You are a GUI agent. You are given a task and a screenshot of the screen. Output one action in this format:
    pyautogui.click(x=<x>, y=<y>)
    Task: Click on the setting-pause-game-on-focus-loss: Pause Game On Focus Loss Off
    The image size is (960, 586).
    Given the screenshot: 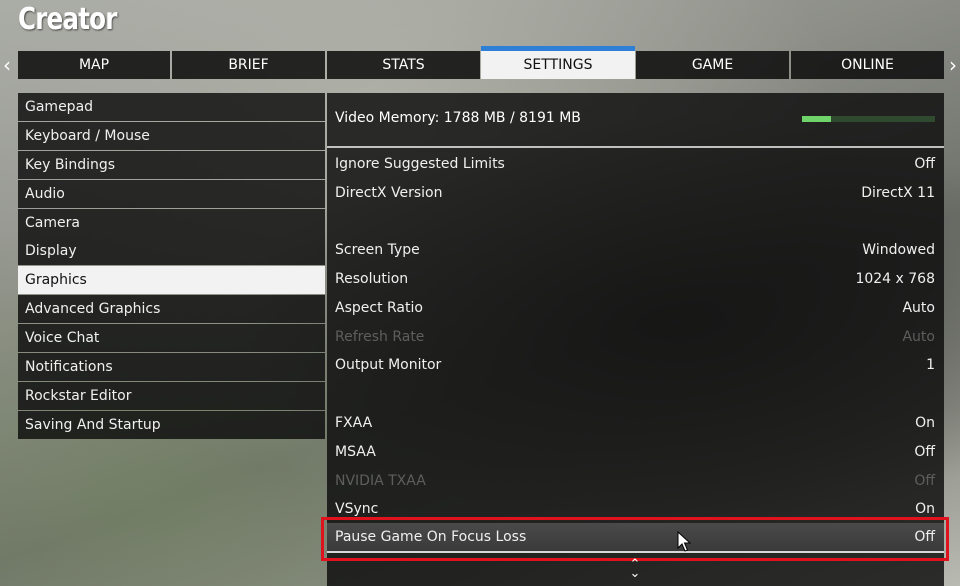 What is the action you would take?
    pyautogui.click(x=635, y=538)
    